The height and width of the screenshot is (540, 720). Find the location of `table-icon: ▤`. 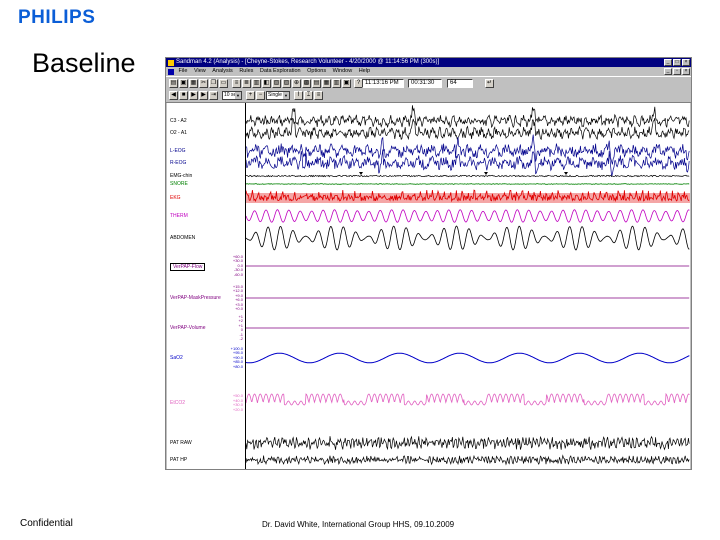

table-icon: ▤ is located at coordinates (316, 83).